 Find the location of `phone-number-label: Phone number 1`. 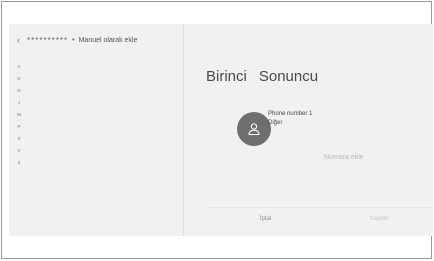

phone-number-label: Phone number 1 is located at coordinates (290, 114).